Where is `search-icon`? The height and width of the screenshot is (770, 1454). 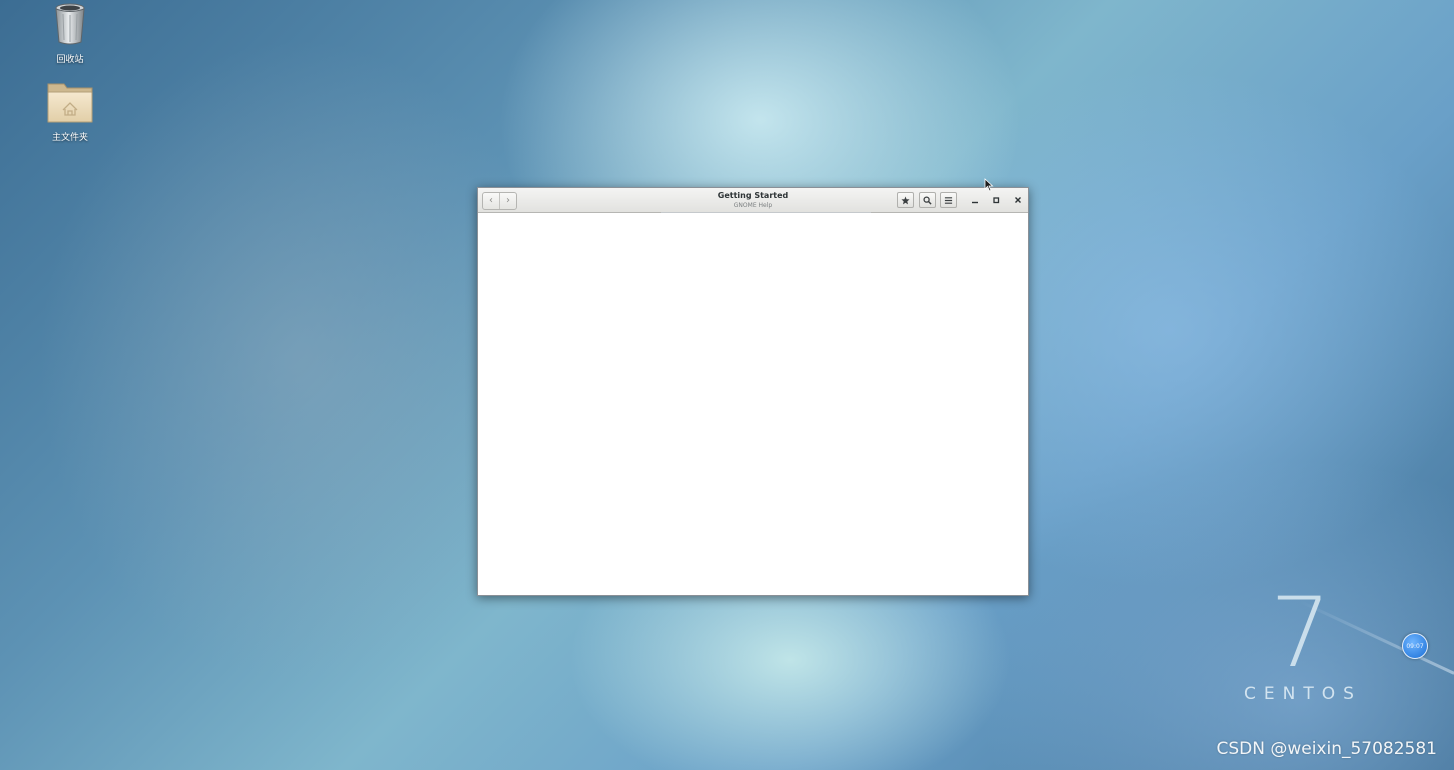 search-icon is located at coordinates (927, 200).